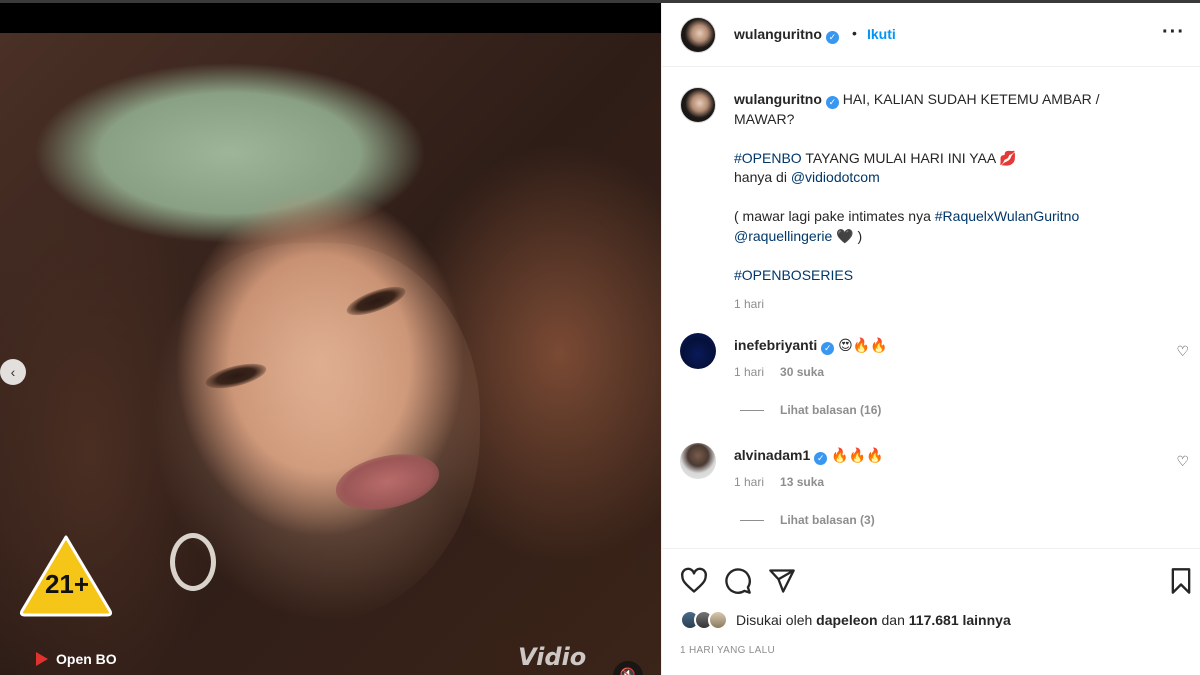 The width and height of the screenshot is (1200, 675). Describe the element at coordinates (944, 305) in the screenshot. I see `caption-time: 1 hari` at that location.